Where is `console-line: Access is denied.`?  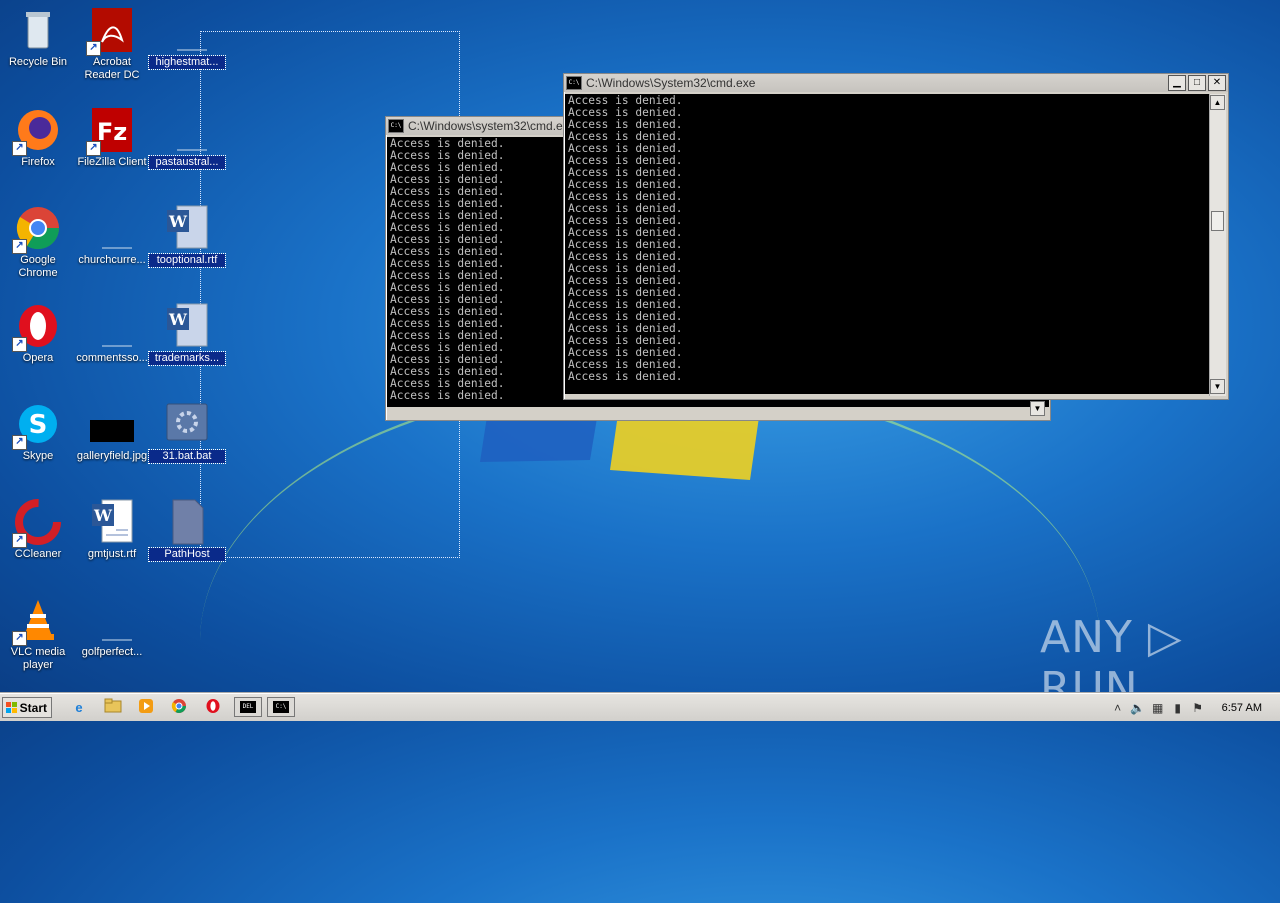 console-line: Access is denied. is located at coordinates (625, 376).